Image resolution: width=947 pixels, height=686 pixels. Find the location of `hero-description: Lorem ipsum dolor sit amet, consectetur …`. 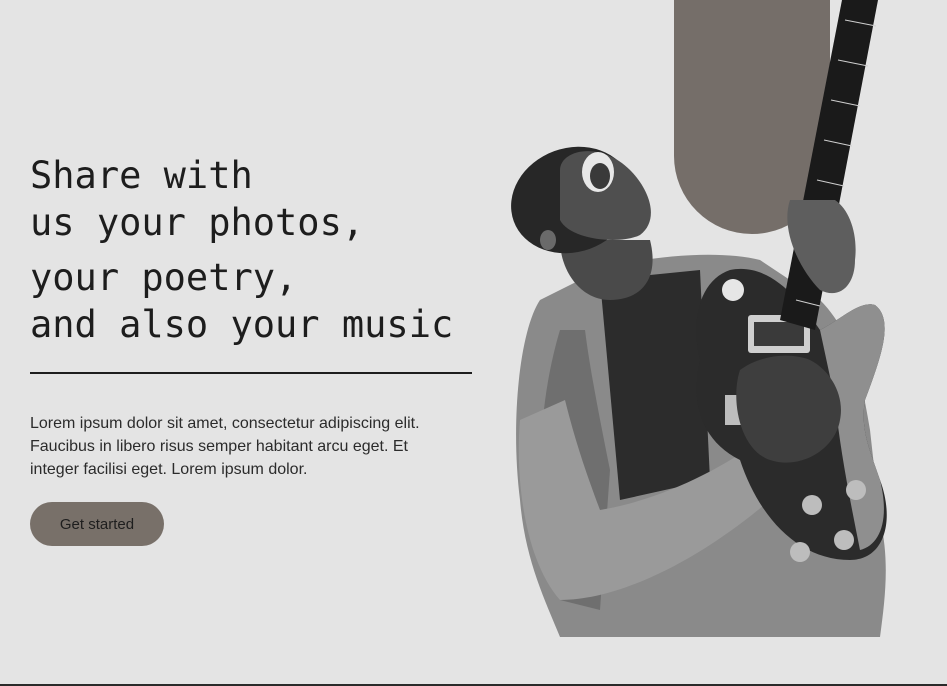

hero-description: Lorem ipsum dolor sit amet, consectetur … is located at coordinates (225, 446).